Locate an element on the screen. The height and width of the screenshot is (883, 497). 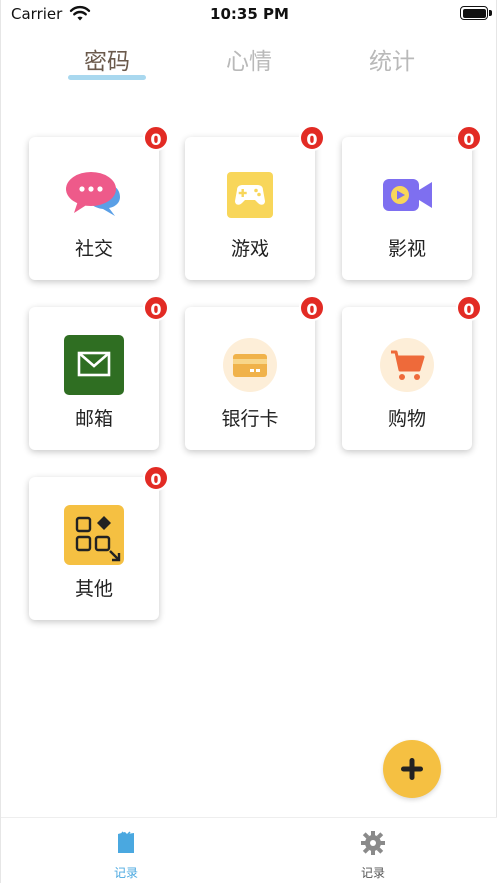
category-card-games: 游戏 0 is located at coordinates (255, 202).